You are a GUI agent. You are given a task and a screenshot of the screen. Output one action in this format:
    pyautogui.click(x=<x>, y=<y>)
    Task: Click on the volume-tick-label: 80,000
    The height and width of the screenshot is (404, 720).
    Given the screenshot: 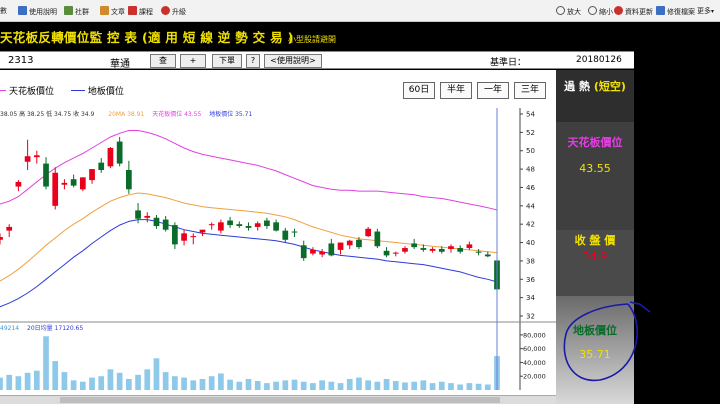 What is the action you would take?
    pyautogui.click(x=534, y=335)
    